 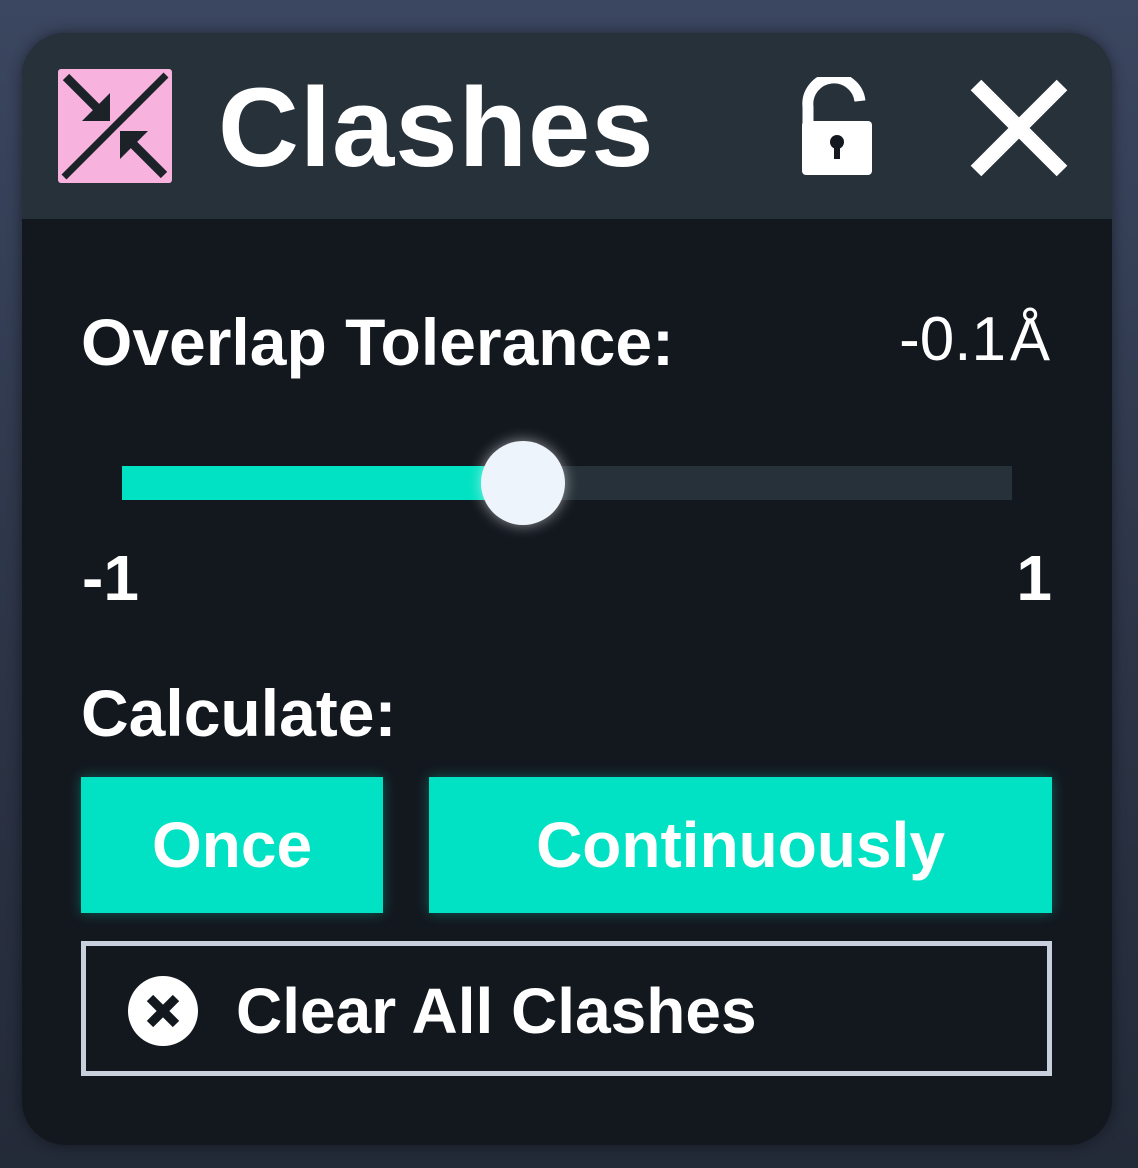 I want to click on overlap-tolerance-value: -0.1Å, so click(x=974, y=340).